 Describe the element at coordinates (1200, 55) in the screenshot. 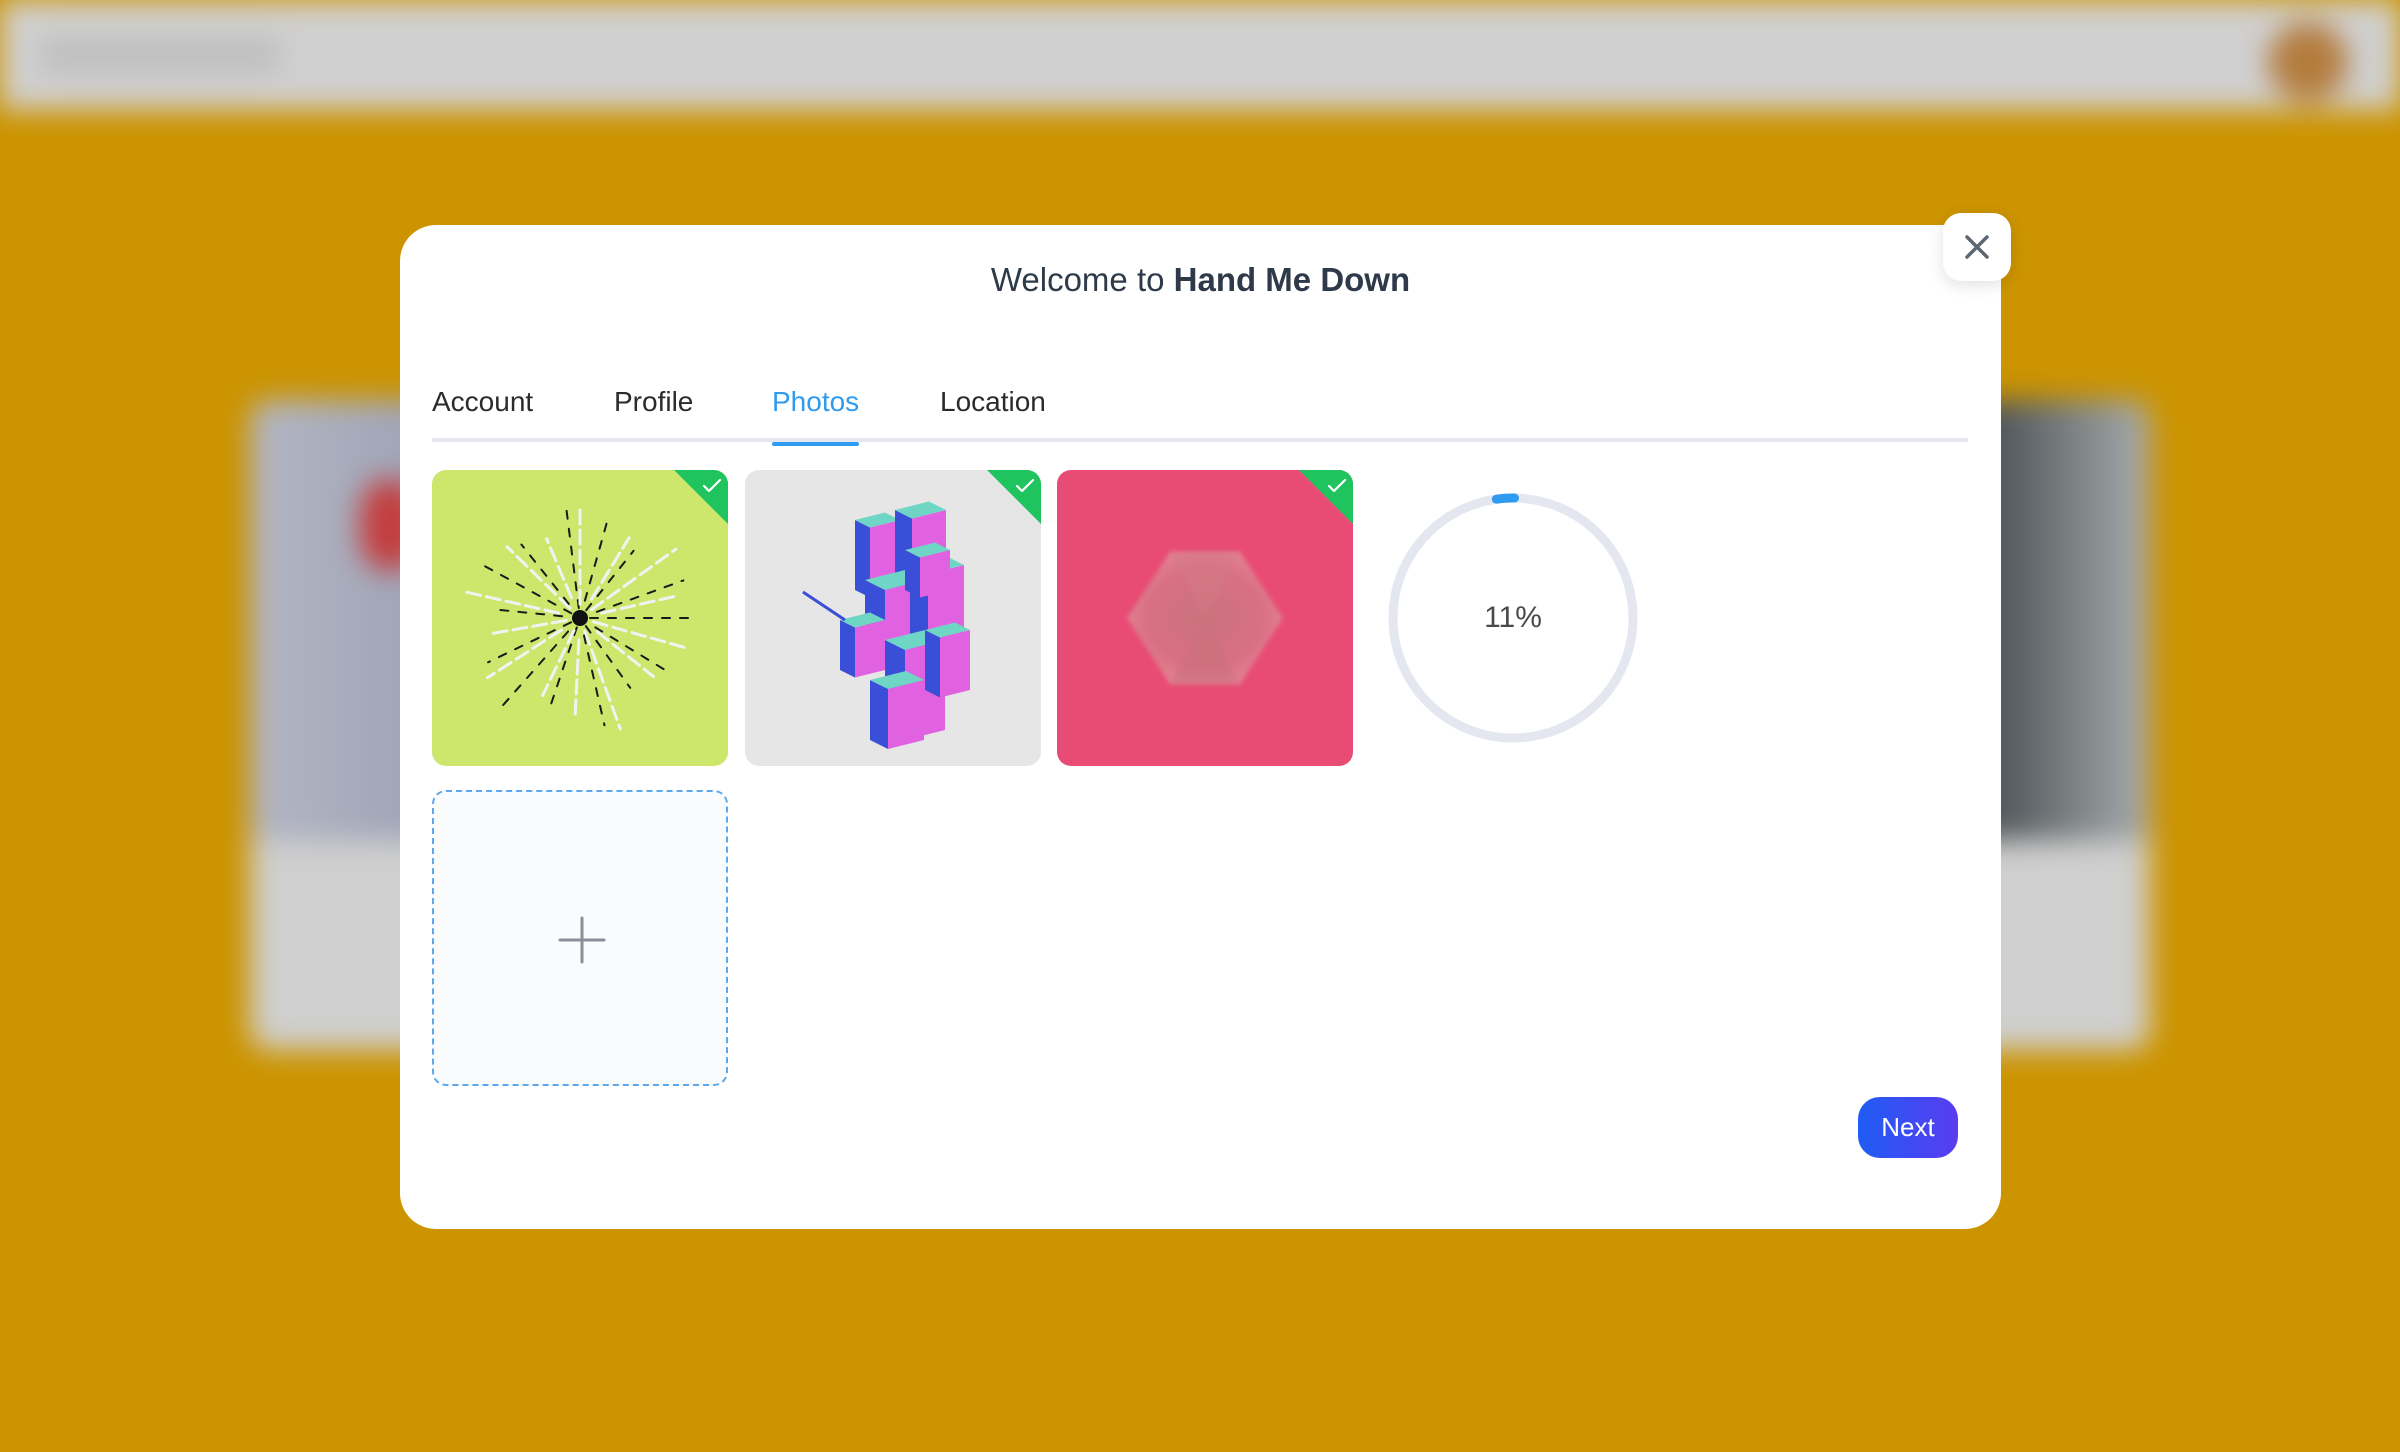

I see `background-header` at that location.